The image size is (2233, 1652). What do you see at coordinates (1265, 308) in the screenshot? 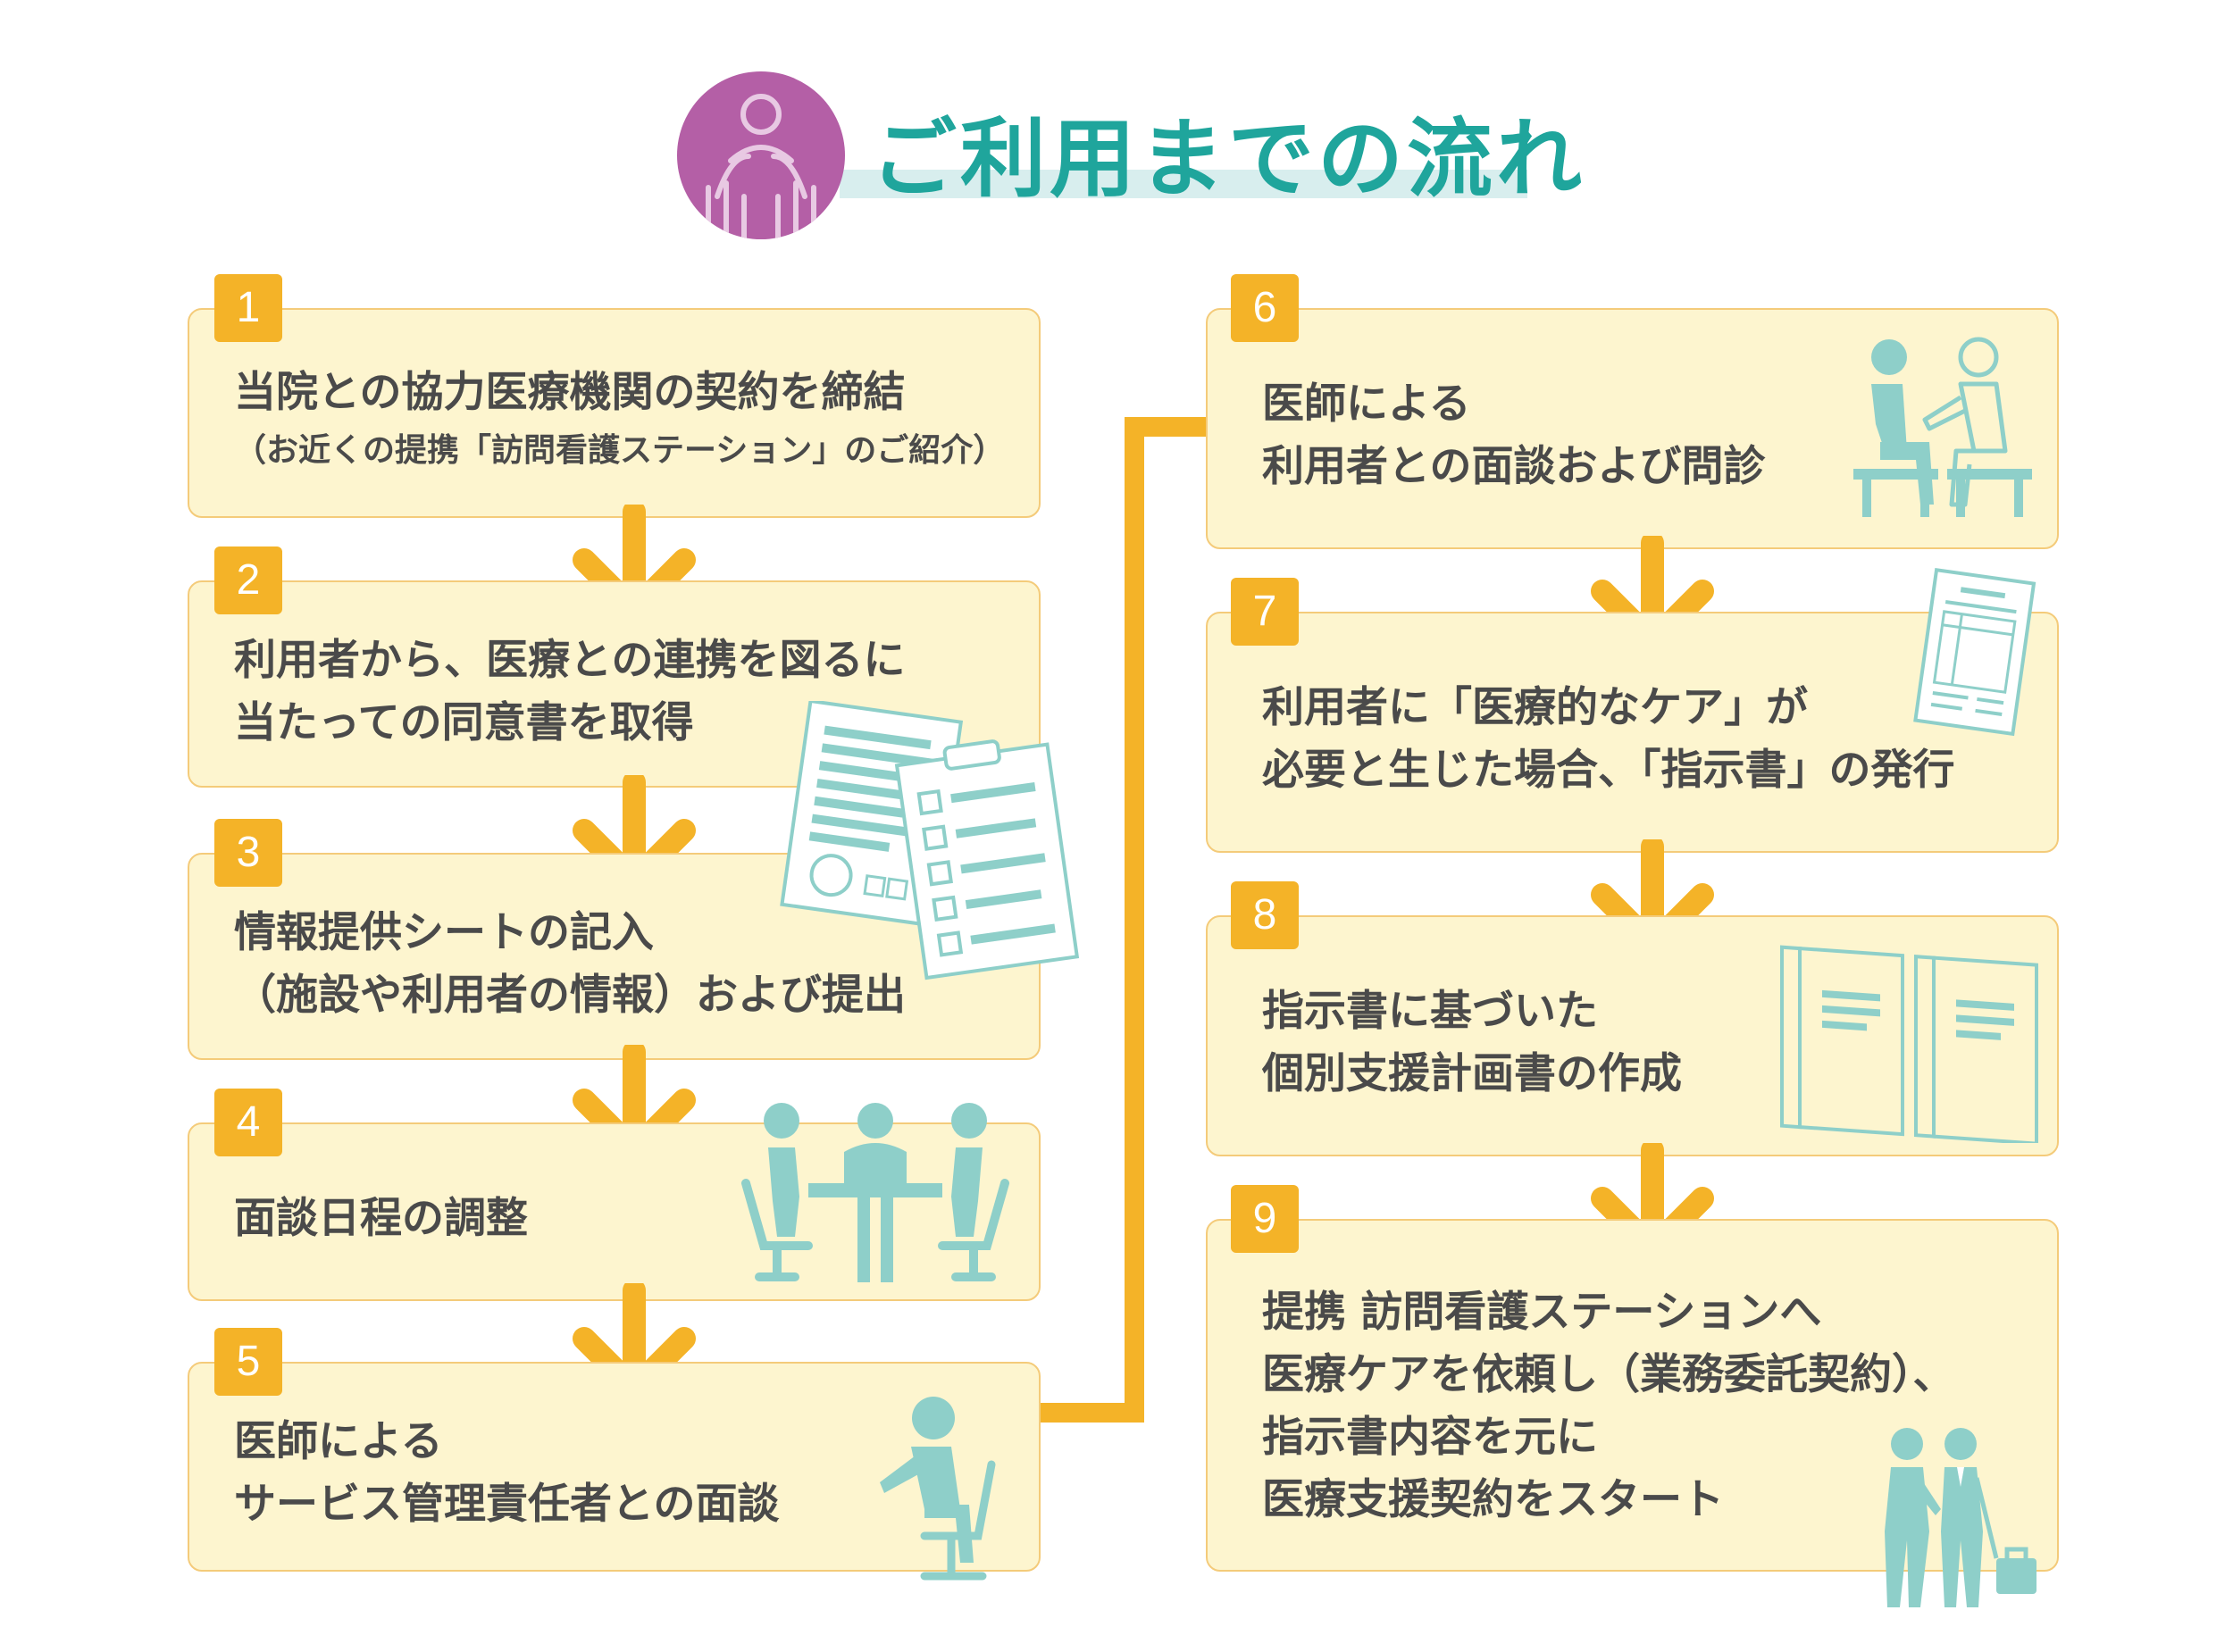
I see `step-6-number: 6` at bounding box center [1265, 308].